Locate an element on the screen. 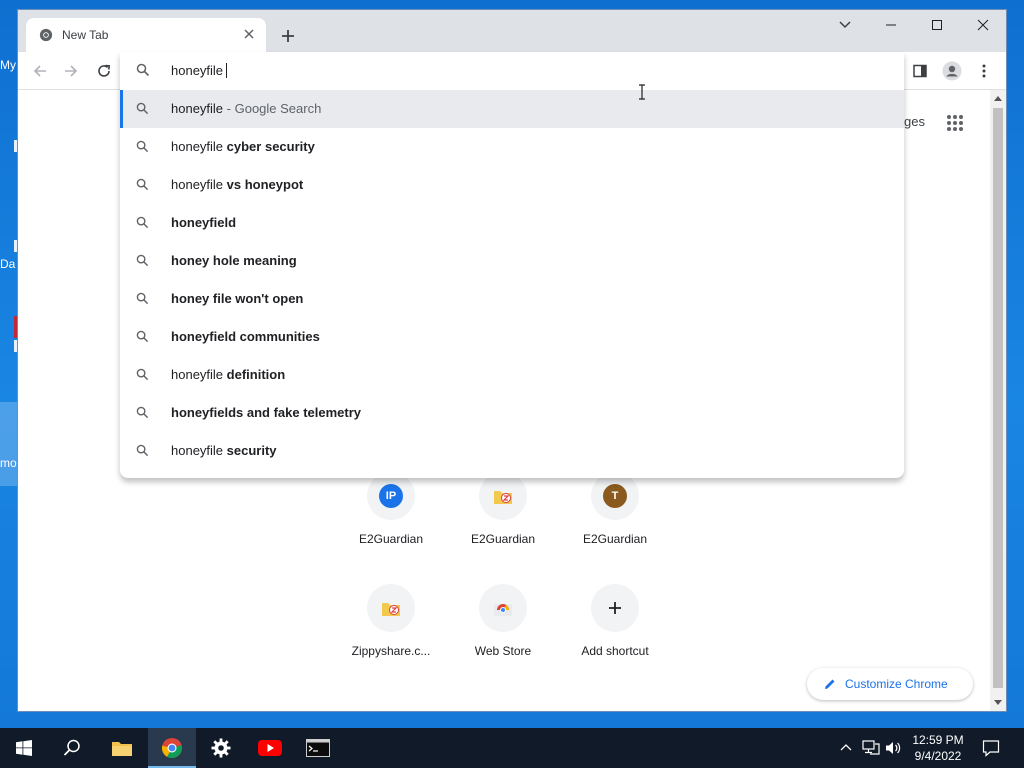 This screenshot has height=768, width=1024. gear-icon is located at coordinates (221, 748).